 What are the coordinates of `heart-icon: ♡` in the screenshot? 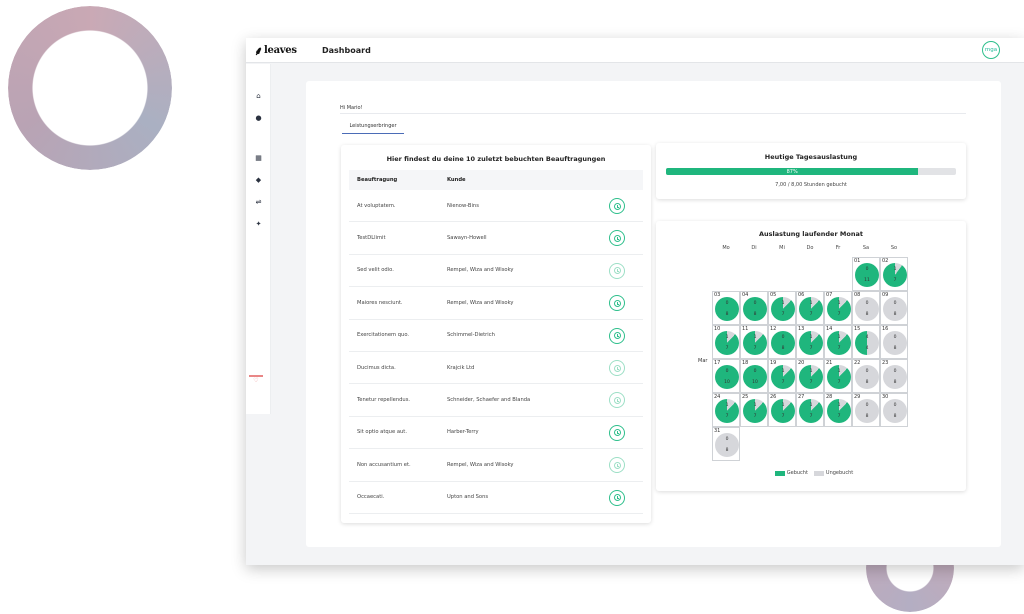 It's located at (256, 380).